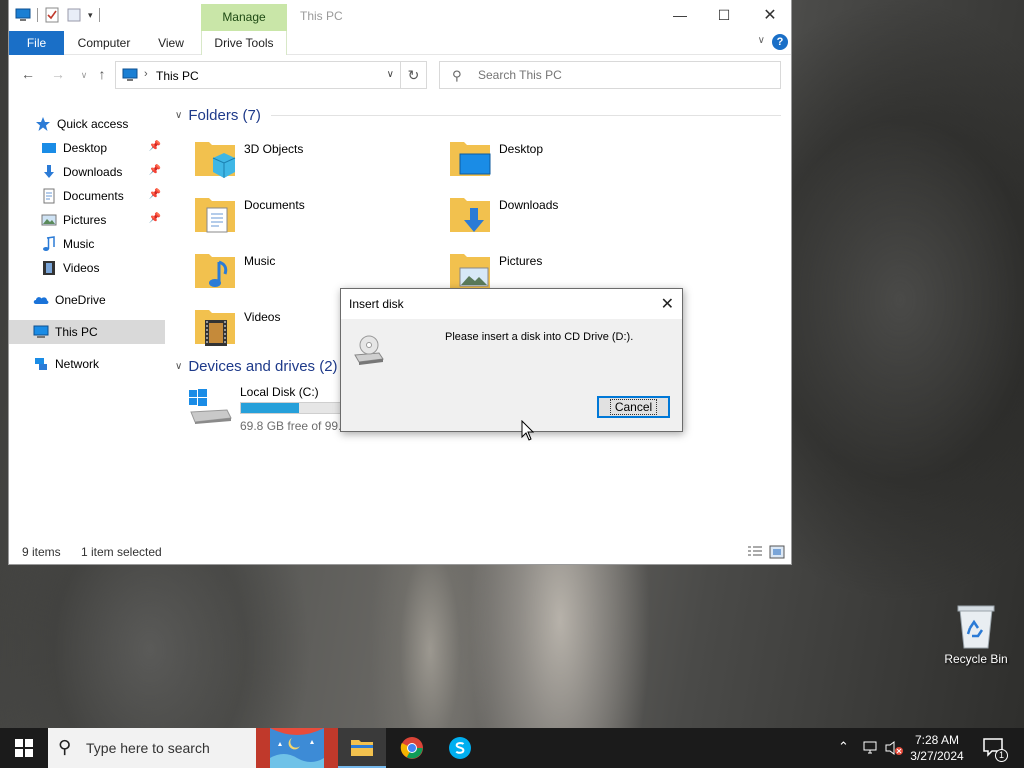 This screenshot has width=1024, height=768. I want to click on large-icons-view-icon, so click(777, 552).